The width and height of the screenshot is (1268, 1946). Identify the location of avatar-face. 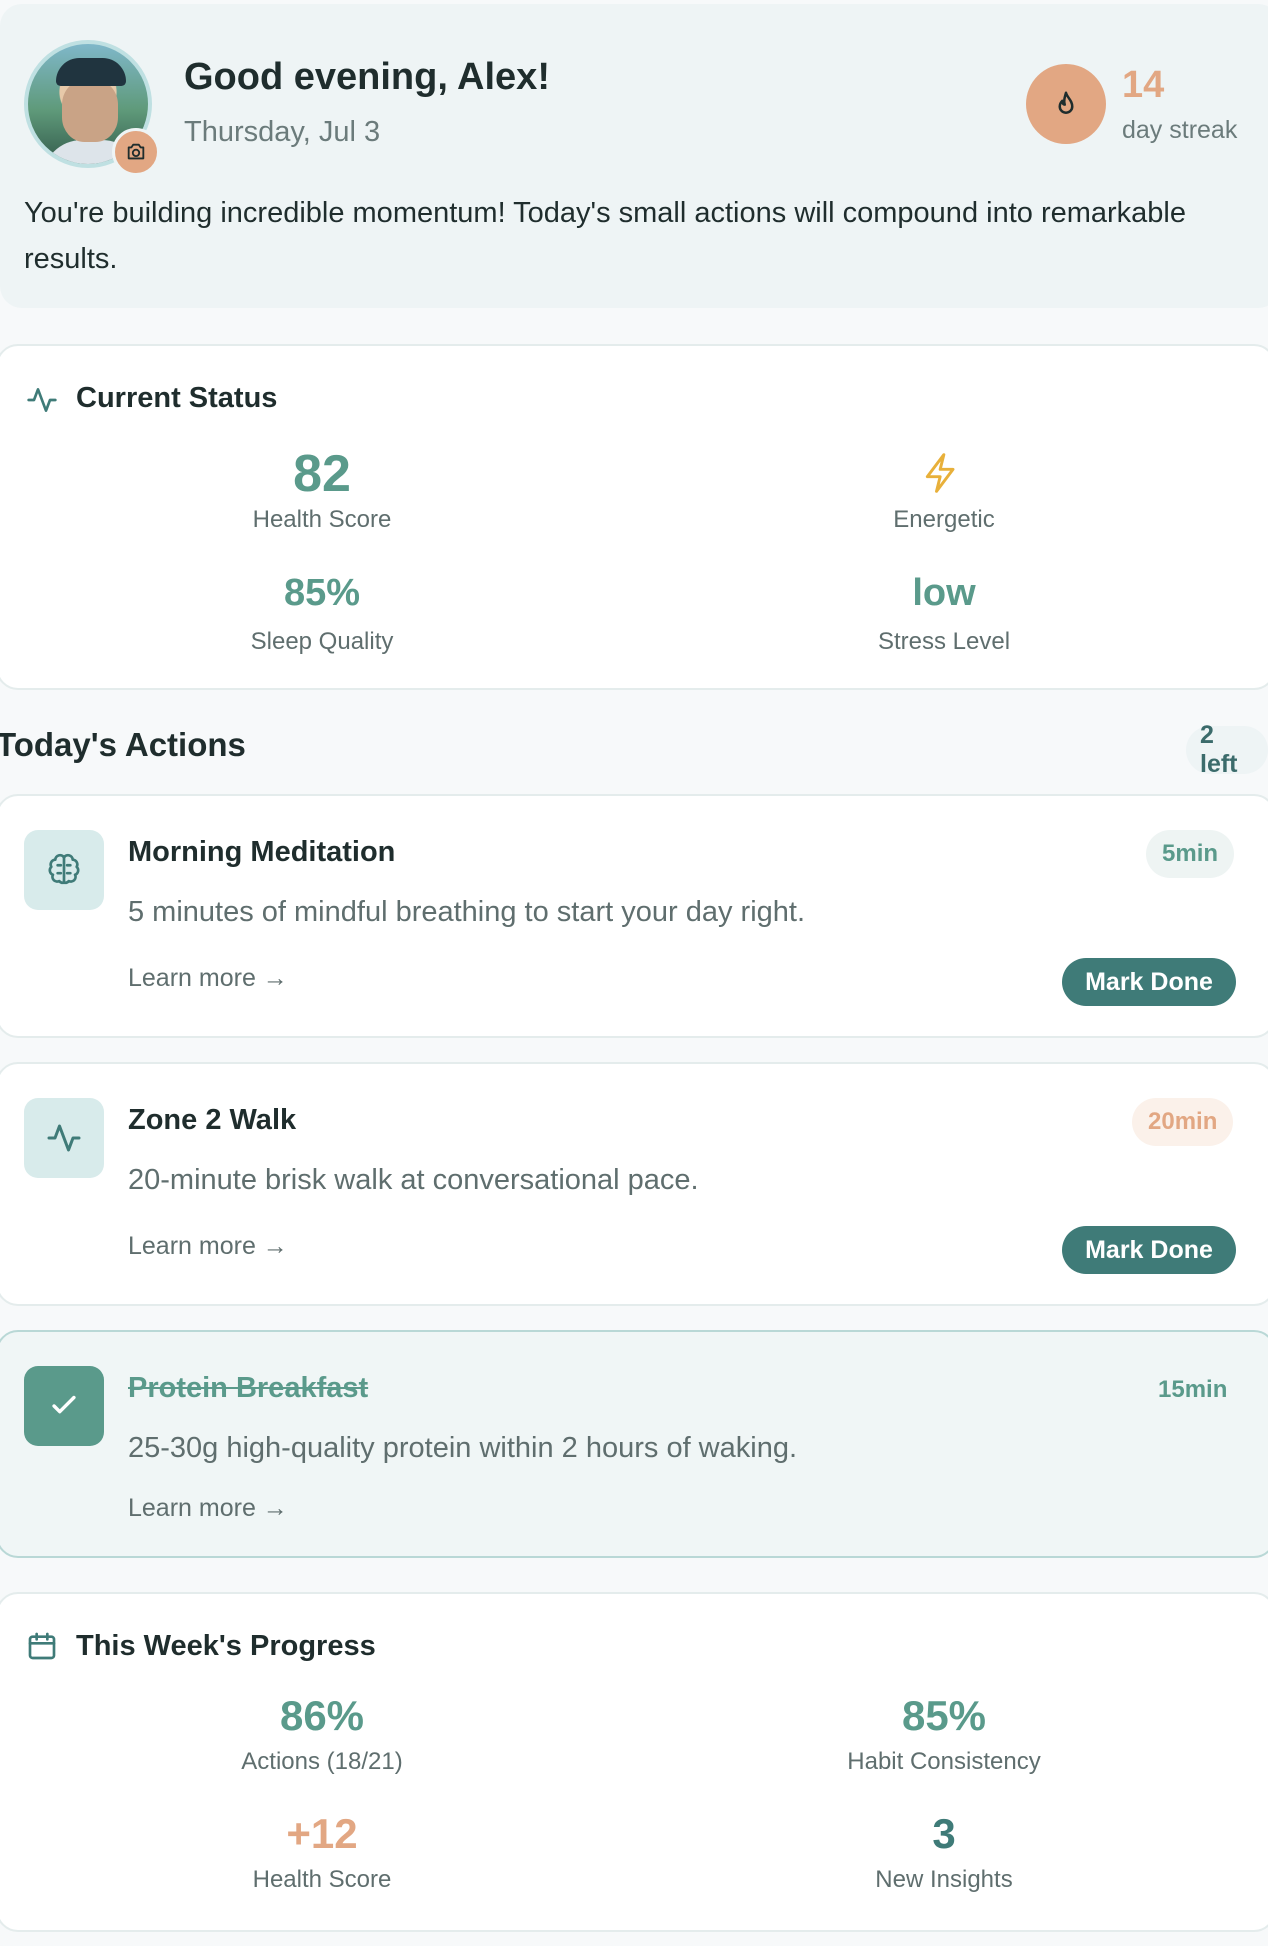
(90, 111).